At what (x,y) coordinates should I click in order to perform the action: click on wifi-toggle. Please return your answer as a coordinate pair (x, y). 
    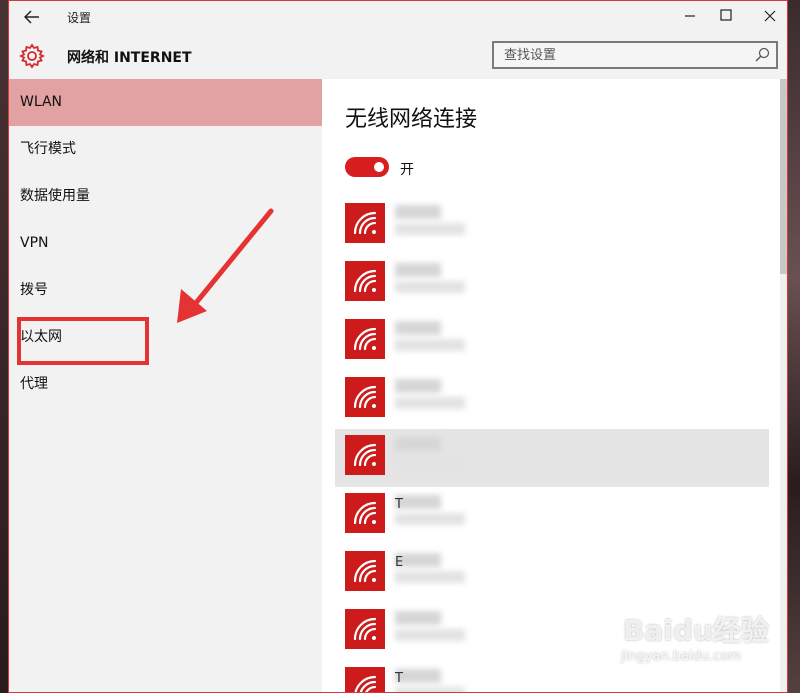
    Looking at the image, I should click on (367, 167).